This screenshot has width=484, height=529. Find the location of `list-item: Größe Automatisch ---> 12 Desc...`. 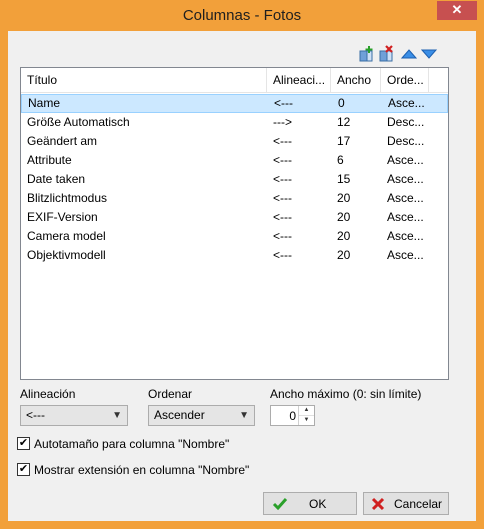

list-item: Größe Automatisch ---> 12 Desc... is located at coordinates (234, 122).